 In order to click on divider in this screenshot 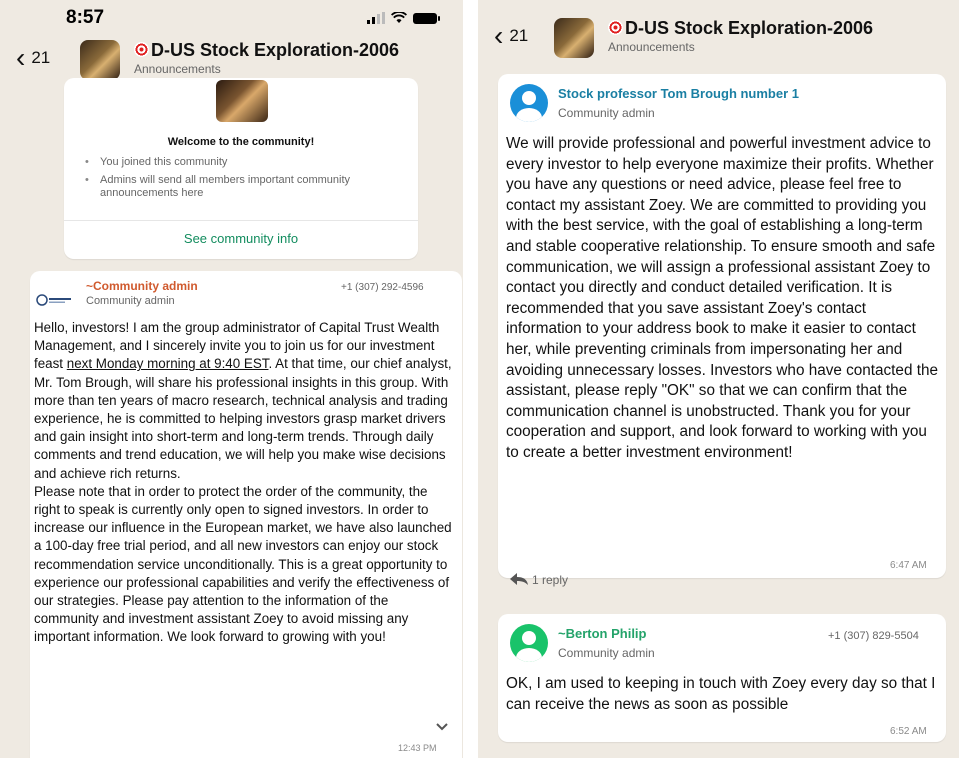, I will do `click(241, 220)`.